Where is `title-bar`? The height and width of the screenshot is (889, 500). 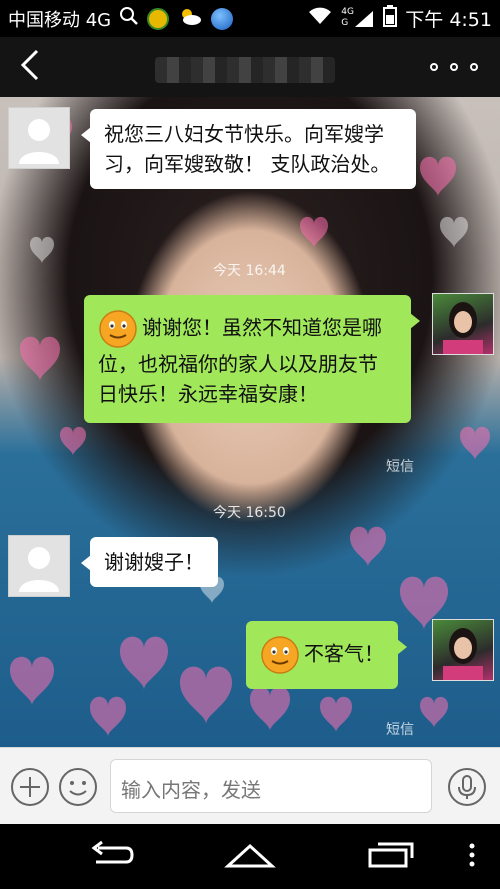
title-bar is located at coordinates (250, 67).